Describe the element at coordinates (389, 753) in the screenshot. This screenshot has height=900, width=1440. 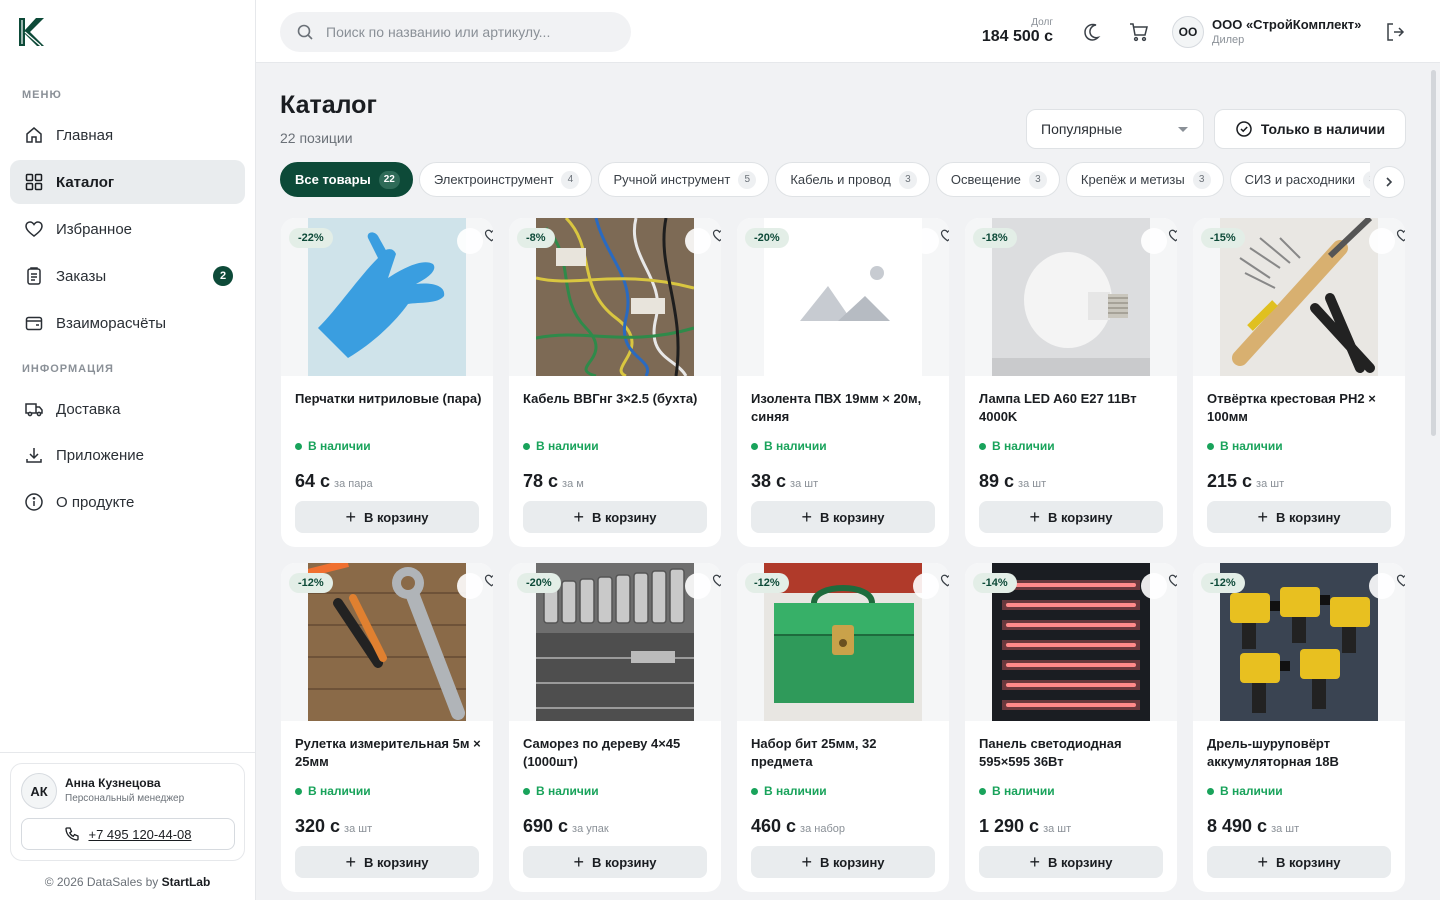
I see `product-name: Рулетка измерительная 5м × 25мм` at that location.